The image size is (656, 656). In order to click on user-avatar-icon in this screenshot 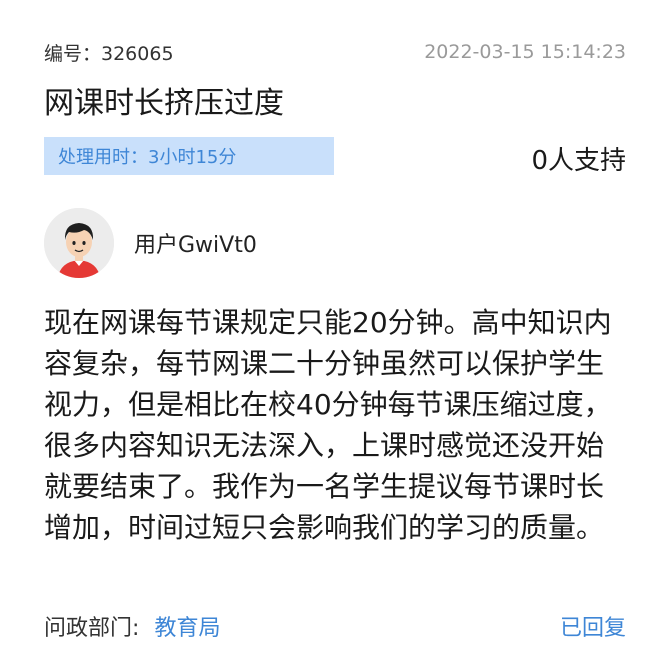, I will do `click(79, 243)`.